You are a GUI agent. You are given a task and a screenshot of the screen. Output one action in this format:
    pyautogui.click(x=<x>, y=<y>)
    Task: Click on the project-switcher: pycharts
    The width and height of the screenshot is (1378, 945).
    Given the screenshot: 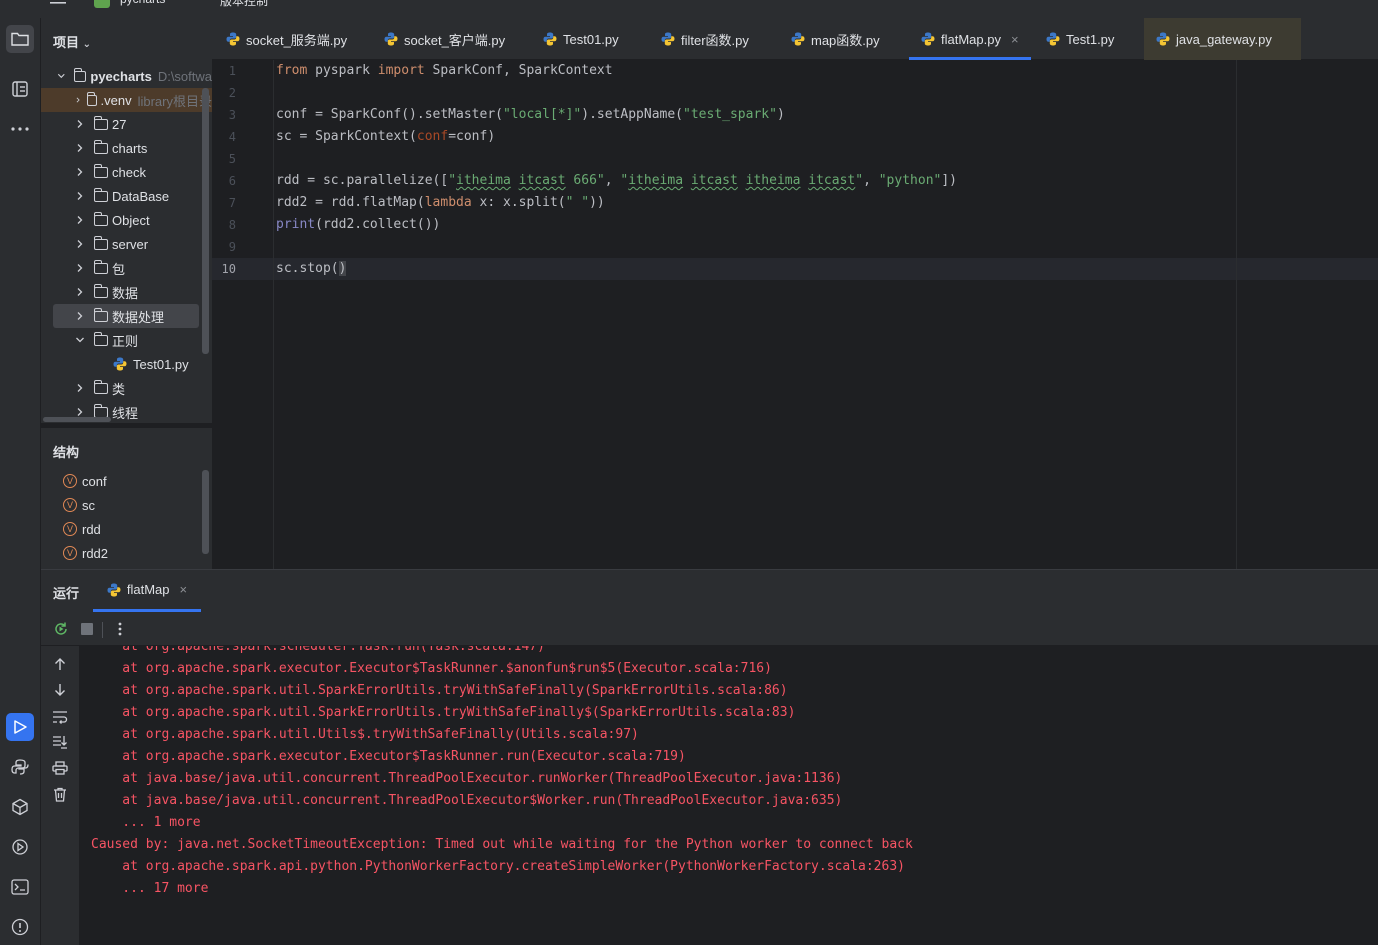 What is the action you would take?
    pyautogui.click(x=142, y=3)
    